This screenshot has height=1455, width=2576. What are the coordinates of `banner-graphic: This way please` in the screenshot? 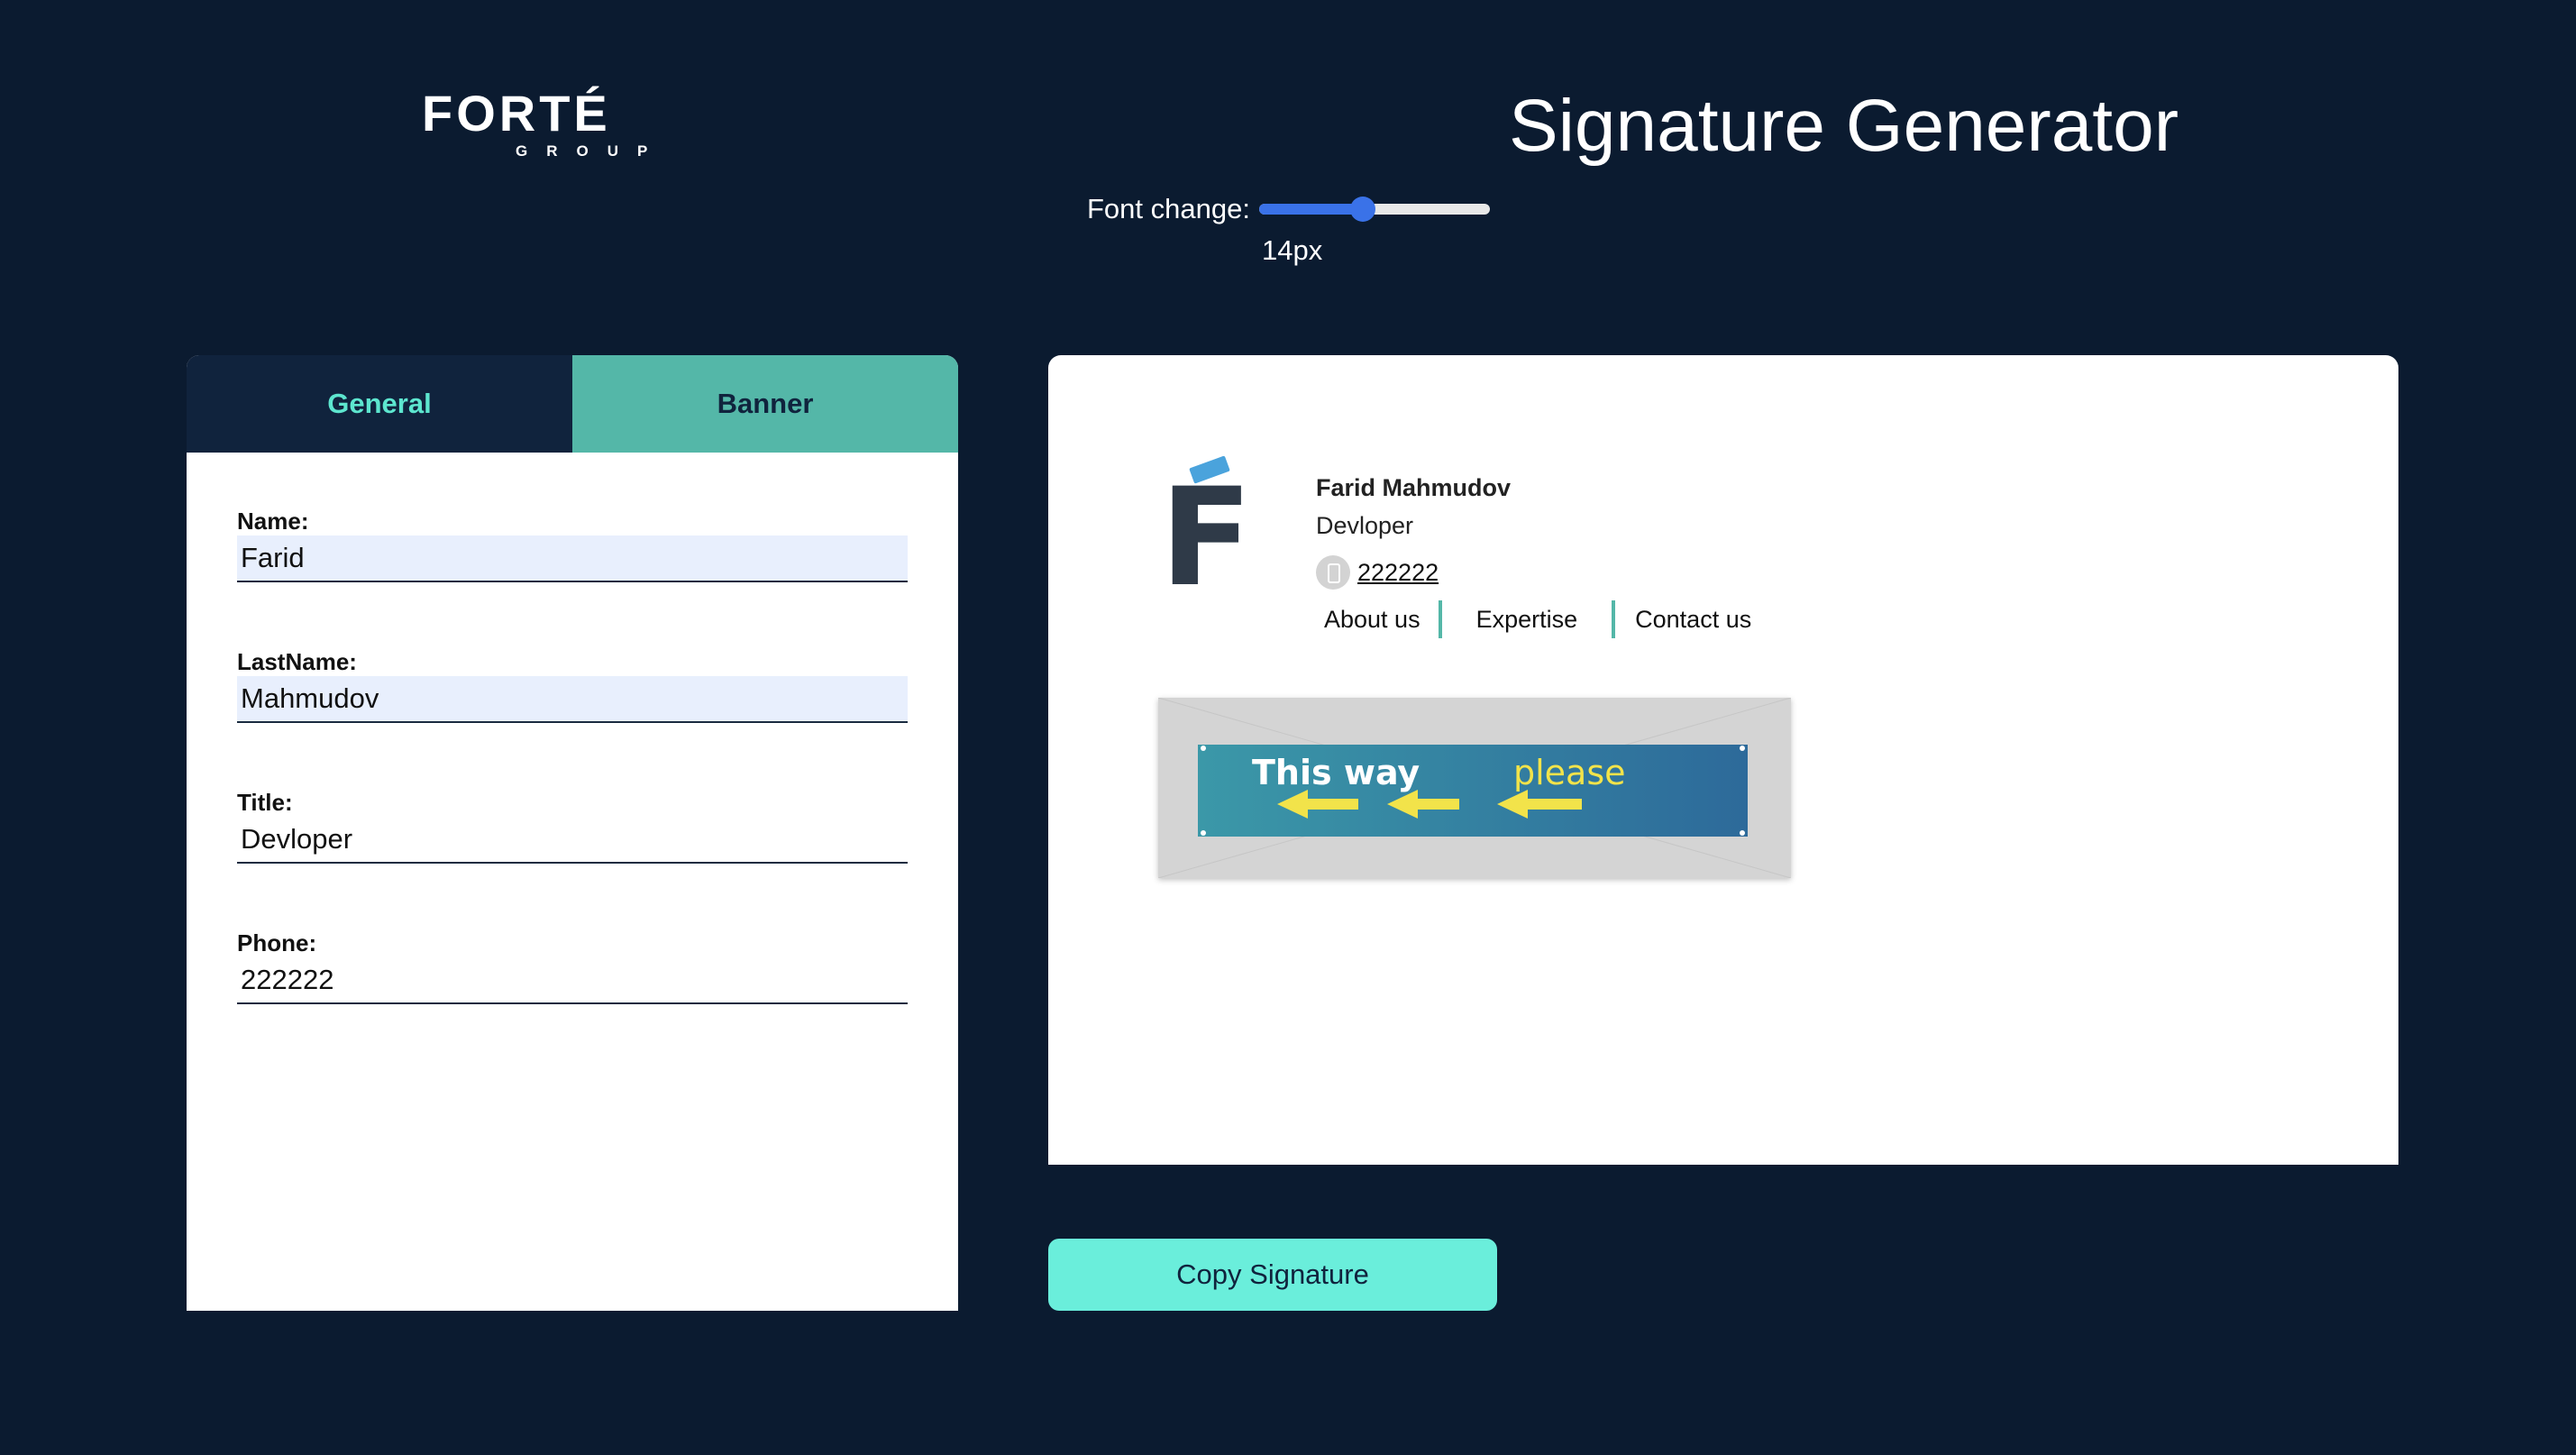 It's located at (1474, 788).